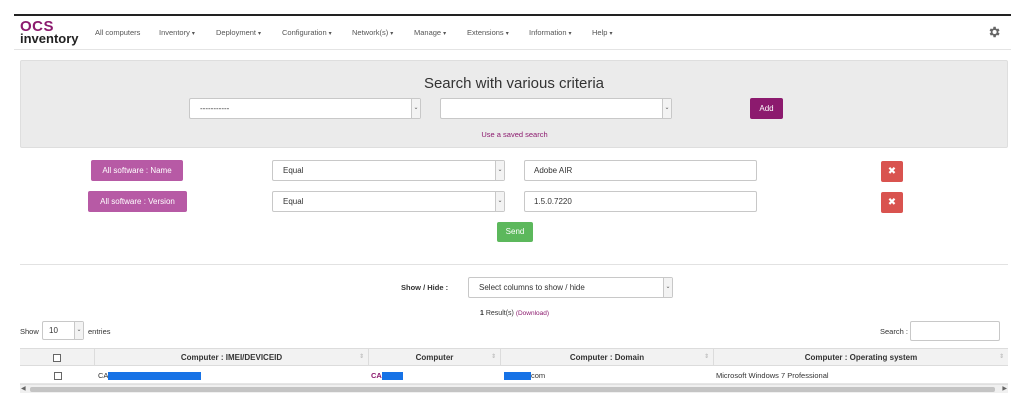  What do you see at coordinates (514, 83) in the screenshot?
I see `search-title: Search with various criteria` at bounding box center [514, 83].